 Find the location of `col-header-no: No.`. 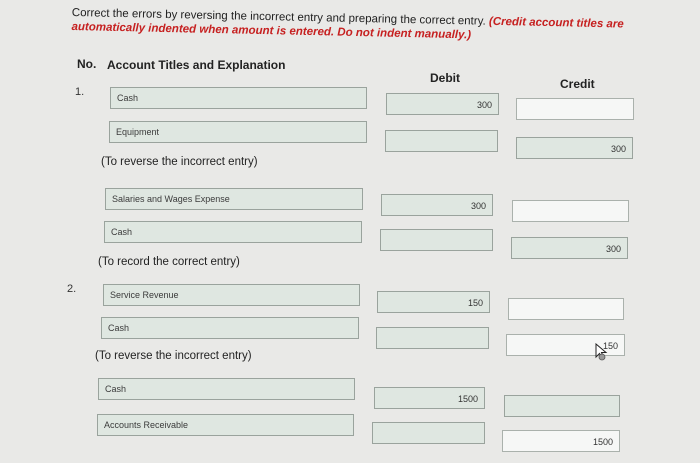

col-header-no: No. is located at coordinates (87, 64).